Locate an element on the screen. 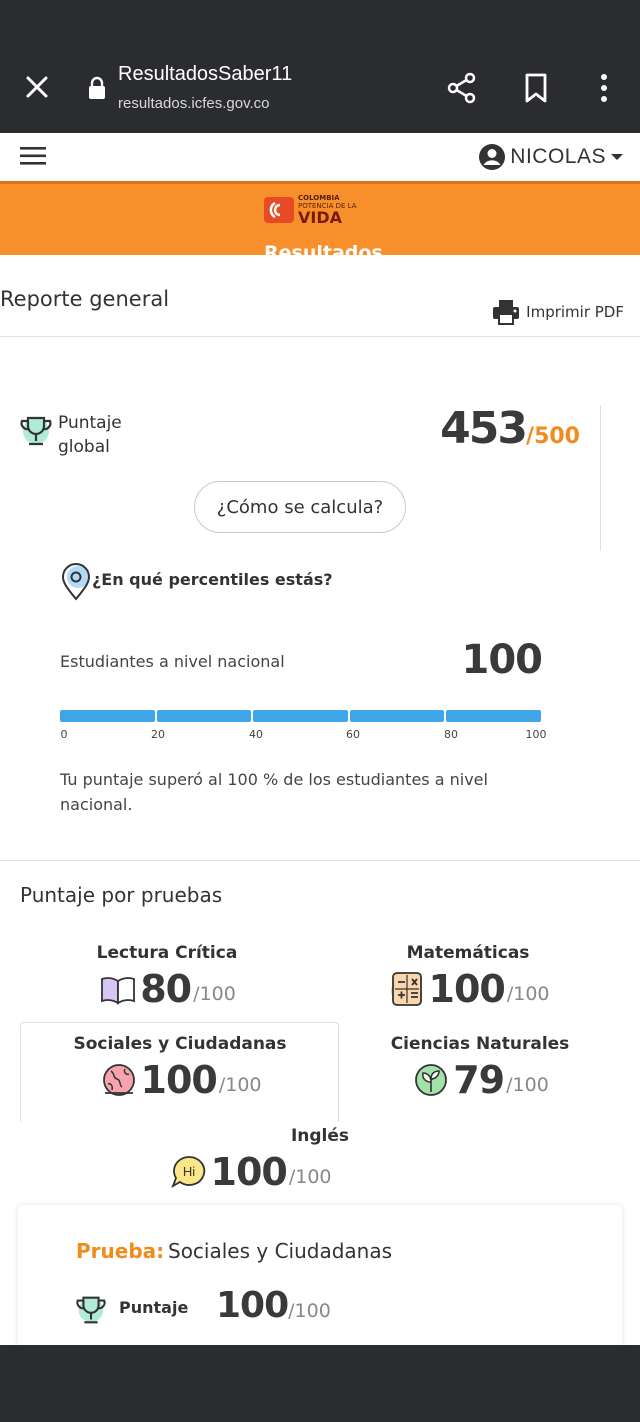 This screenshot has width=640, height=1422. logo-mark-icon is located at coordinates (279, 210).